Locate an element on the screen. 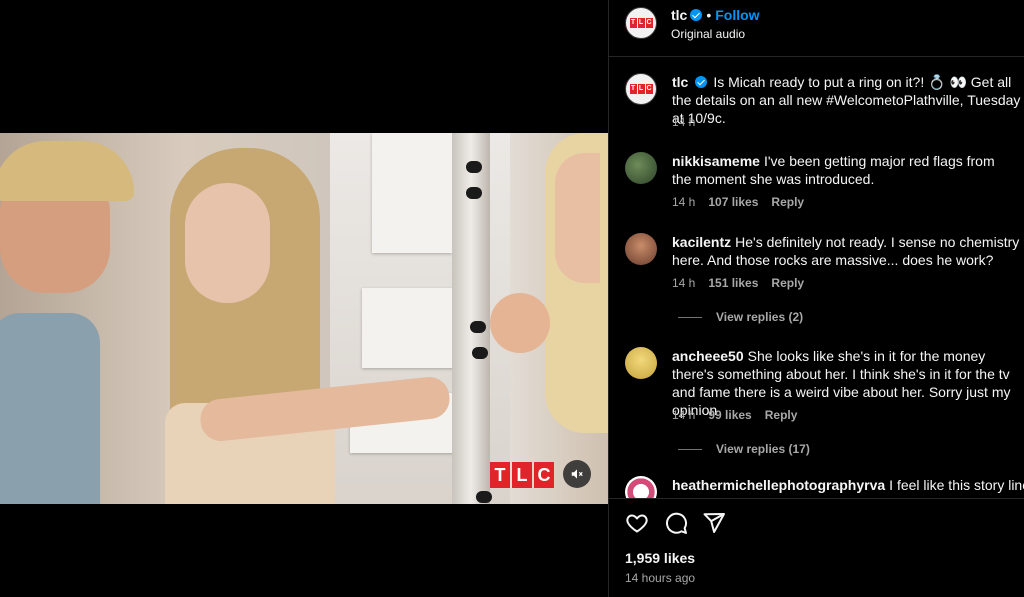 This screenshot has width=1024, height=597. comment-bubble-icon is located at coordinates (677, 523).